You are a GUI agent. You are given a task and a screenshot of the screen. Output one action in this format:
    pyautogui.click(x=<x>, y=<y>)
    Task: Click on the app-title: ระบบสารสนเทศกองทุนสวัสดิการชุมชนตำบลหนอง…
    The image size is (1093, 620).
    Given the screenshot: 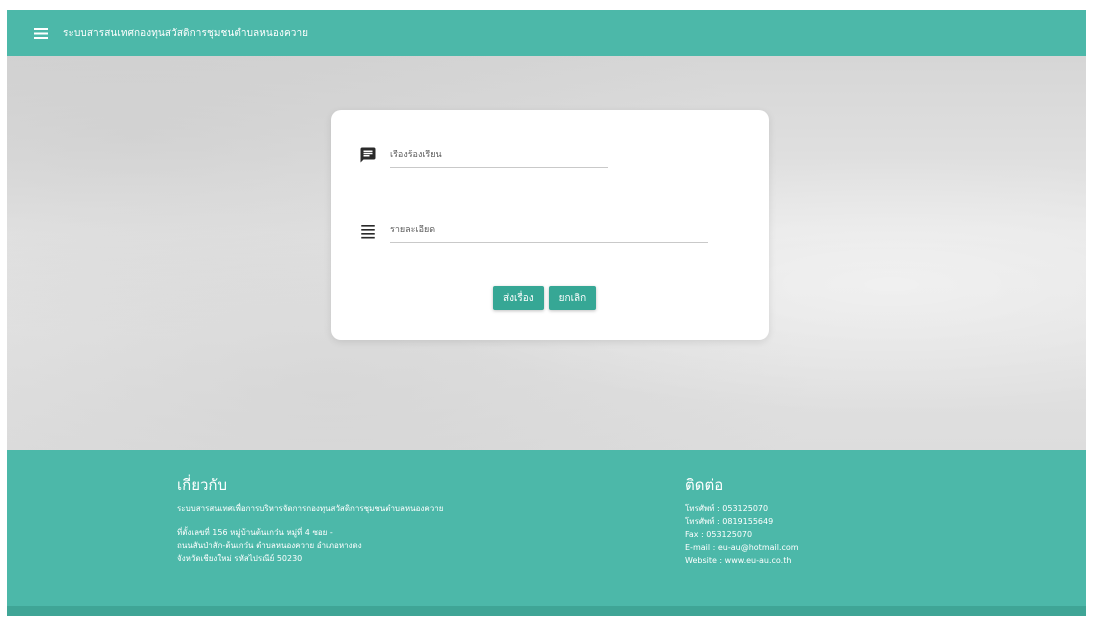 What is the action you would take?
    pyautogui.click(x=186, y=33)
    